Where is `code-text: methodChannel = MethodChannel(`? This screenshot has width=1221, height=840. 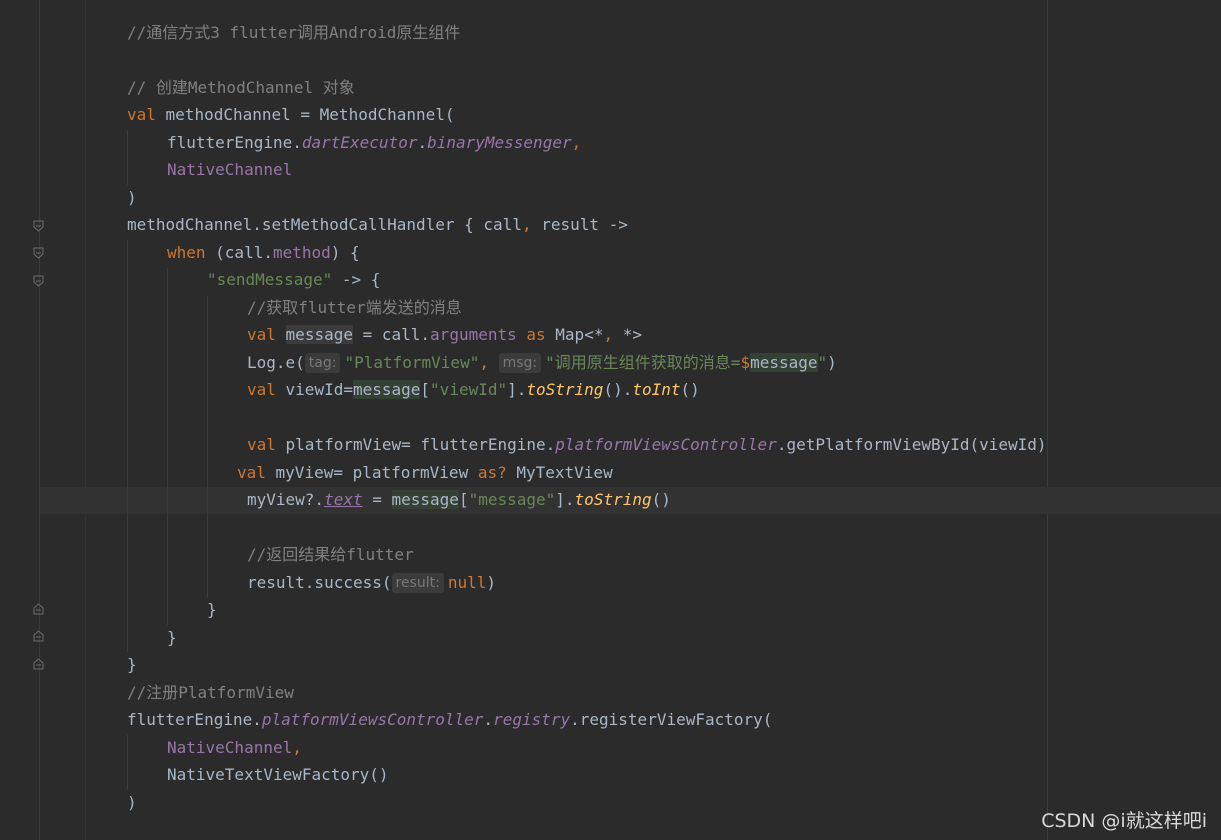
code-text: methodChannel = MethodChannel( is located at coordinates (305, 114).